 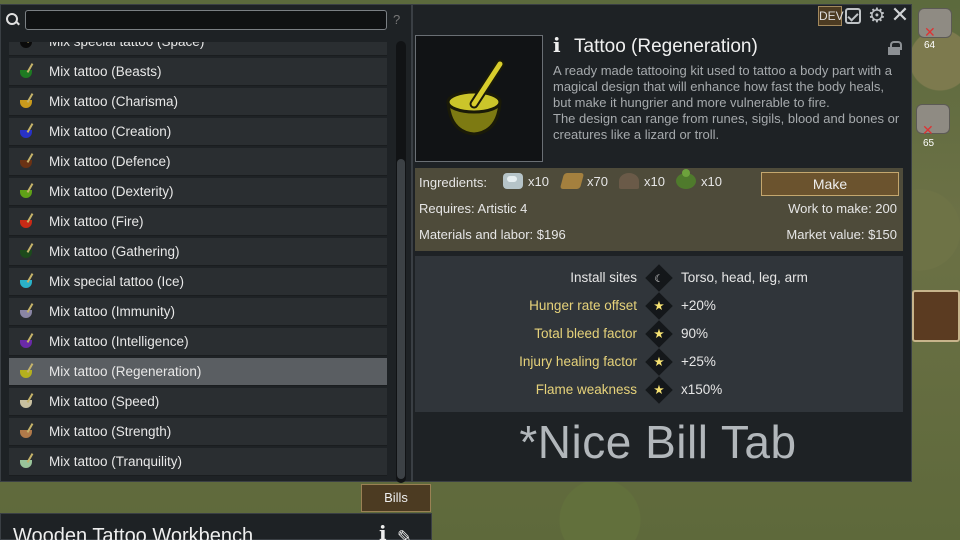 I want to click on checkbox-icon, so click(x=853, y=16).